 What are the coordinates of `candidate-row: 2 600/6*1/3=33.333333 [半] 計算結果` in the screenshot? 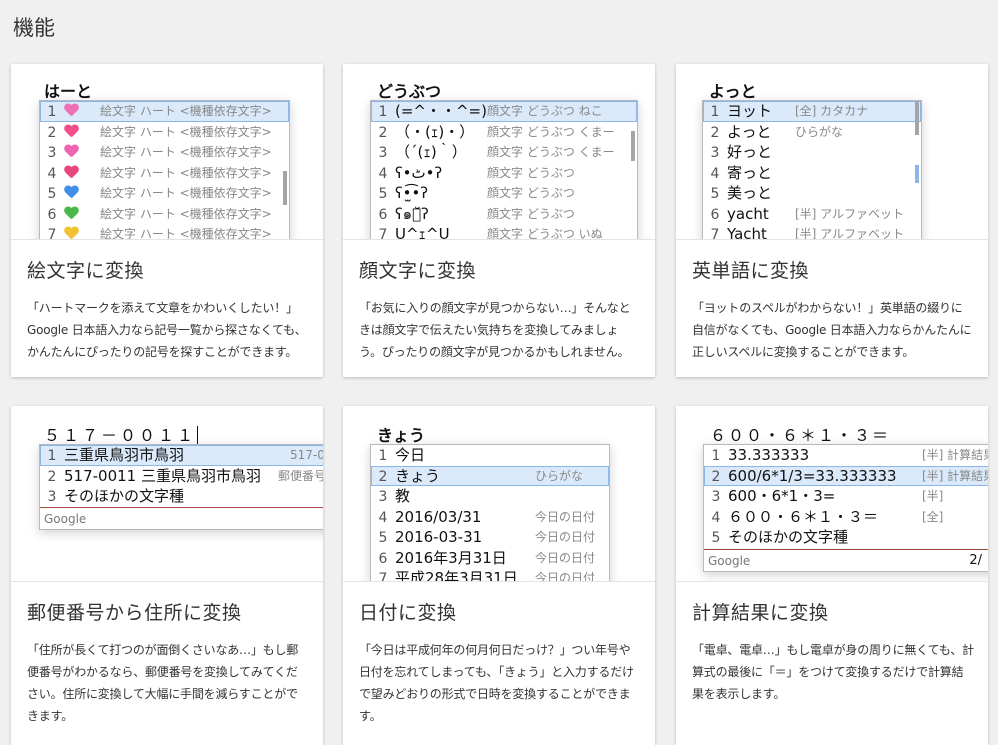 It's located at (846, 475).